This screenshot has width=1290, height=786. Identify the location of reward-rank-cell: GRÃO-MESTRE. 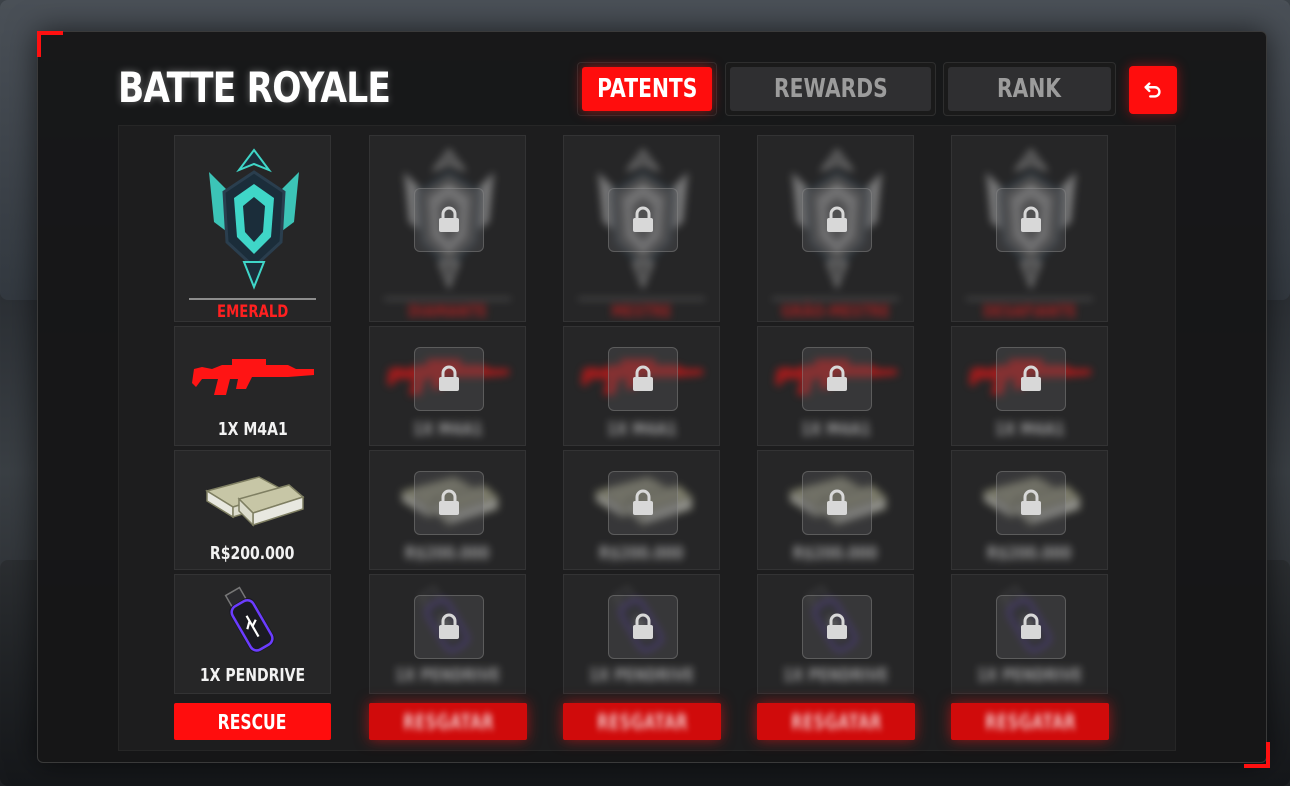
(835, 228).